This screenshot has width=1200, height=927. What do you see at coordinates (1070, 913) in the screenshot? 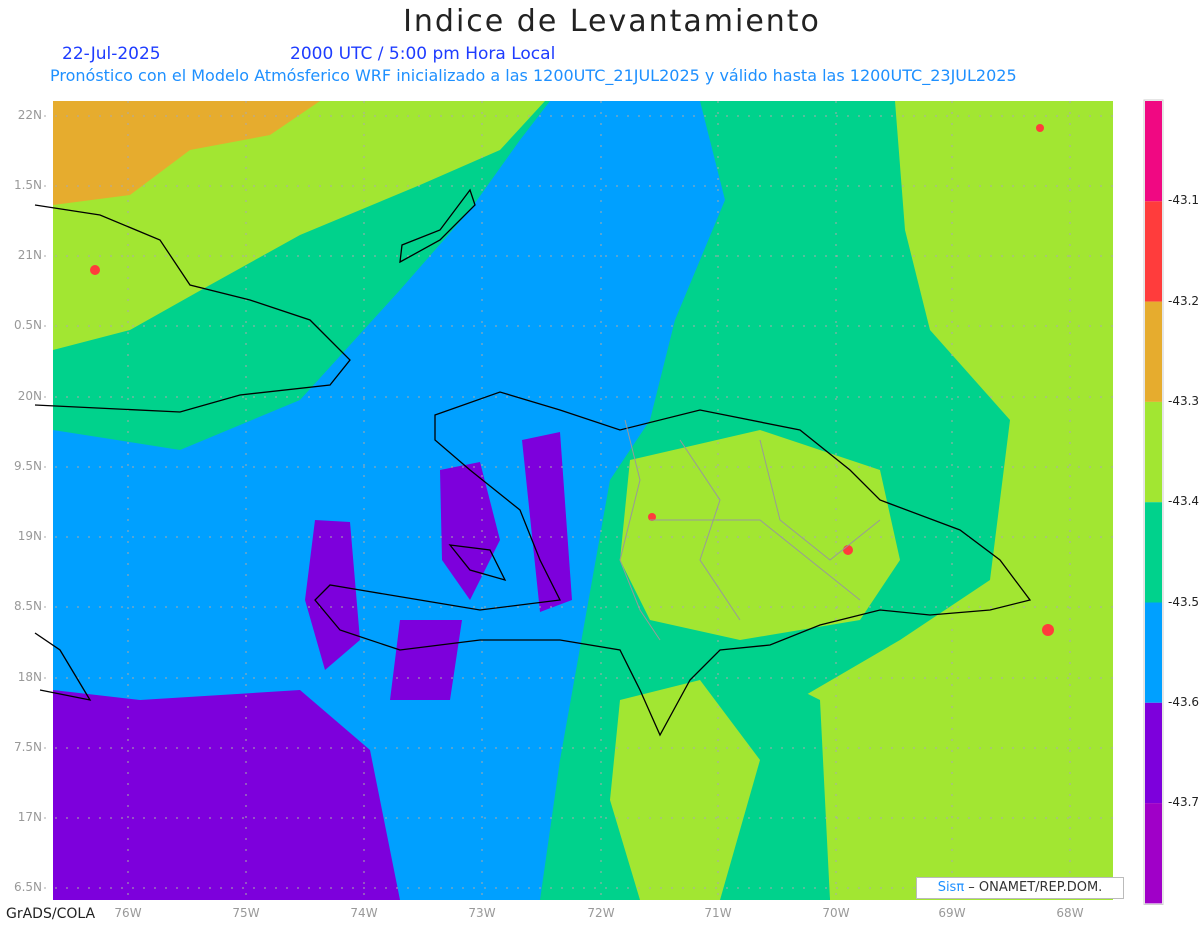
I see `lon-label: 68W` at bounding box center [1070, 913].